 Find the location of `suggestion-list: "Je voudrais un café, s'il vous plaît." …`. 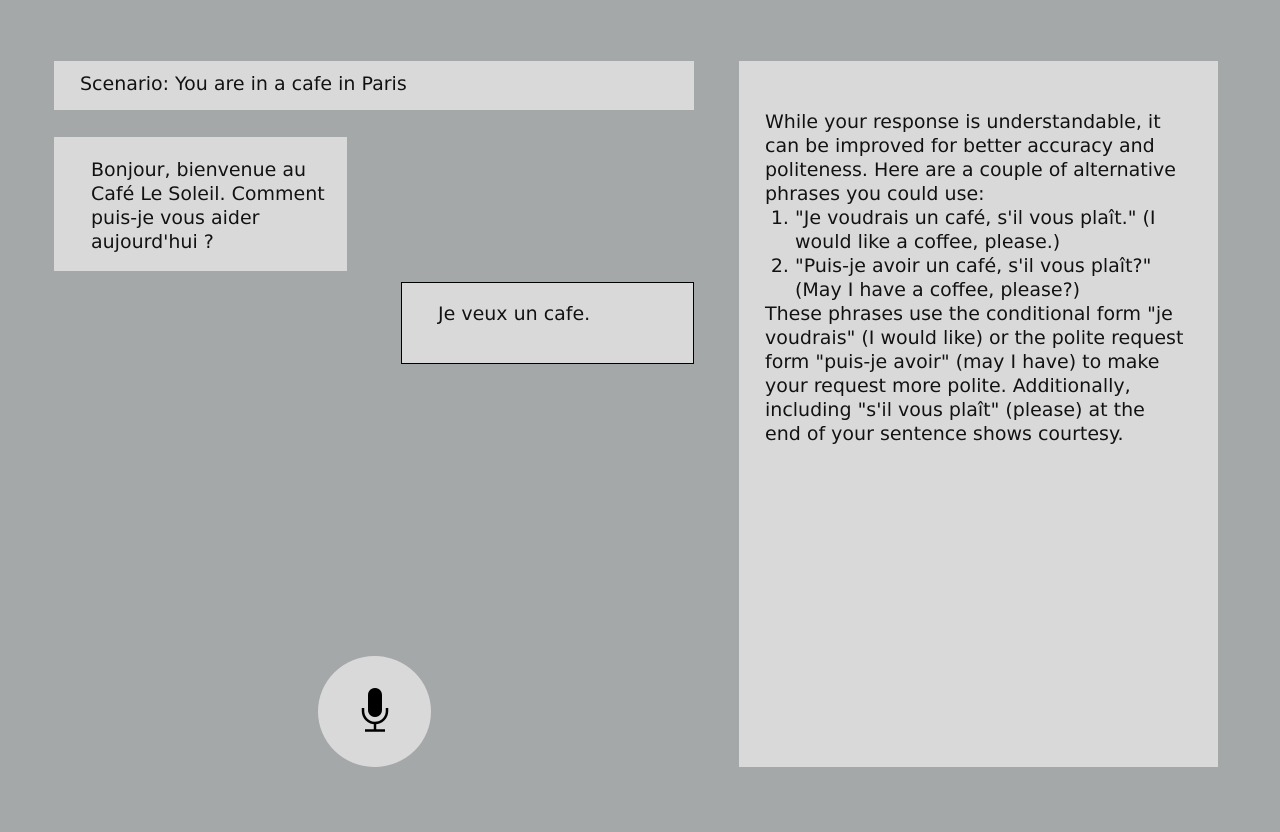

suggestion-list: "Je voudrais un café, s'il vous plaît." … is located at coordinates (974, 254).